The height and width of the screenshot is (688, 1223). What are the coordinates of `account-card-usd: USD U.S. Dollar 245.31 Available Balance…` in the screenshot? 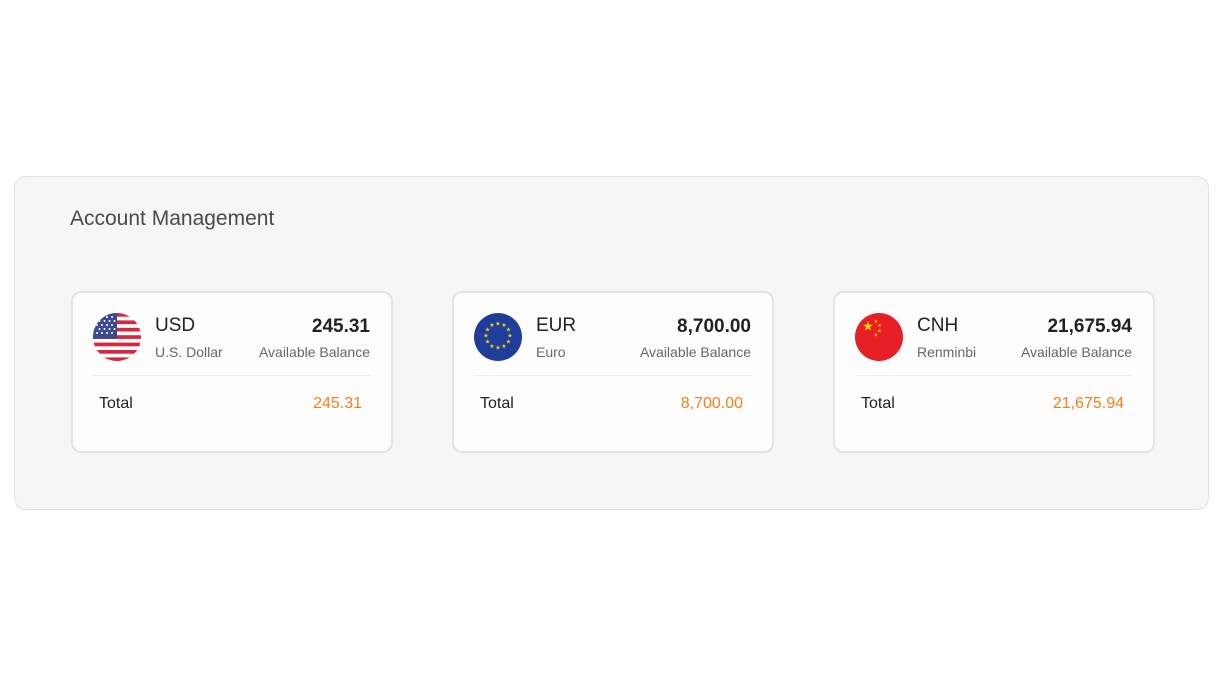 It's located at (232, 372).